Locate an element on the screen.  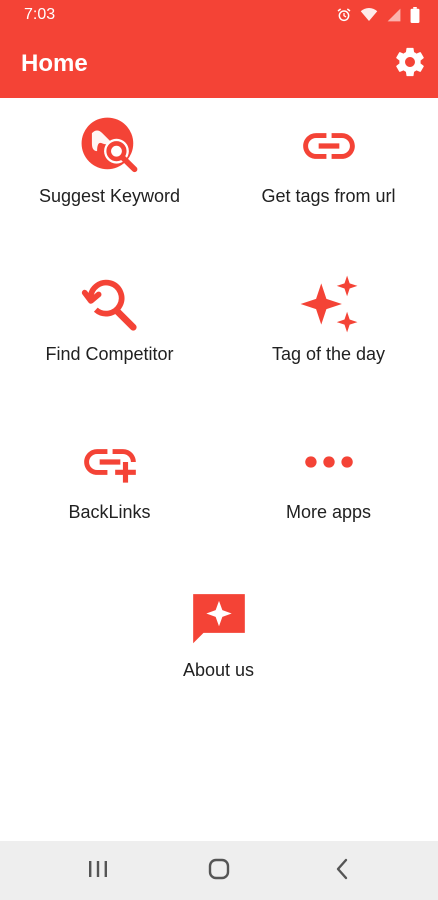
app-bar: Home is located at coordinates (219, 64).